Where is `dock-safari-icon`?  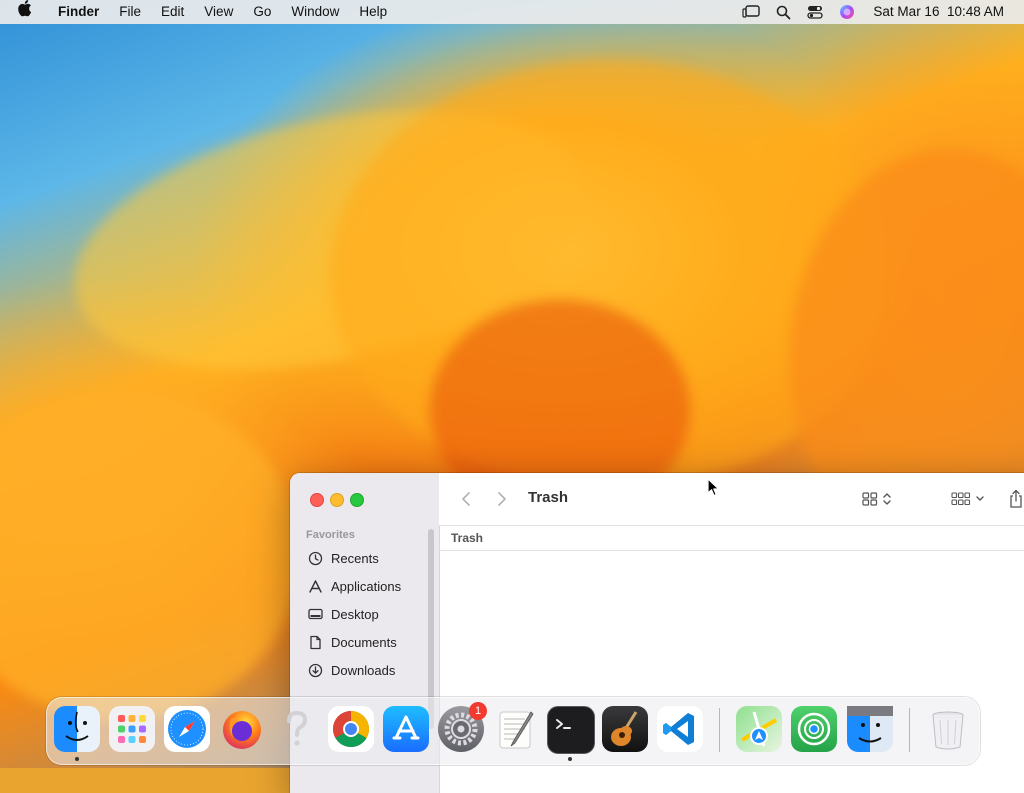 dock-safari-icon is located at coordinates (187, 729).